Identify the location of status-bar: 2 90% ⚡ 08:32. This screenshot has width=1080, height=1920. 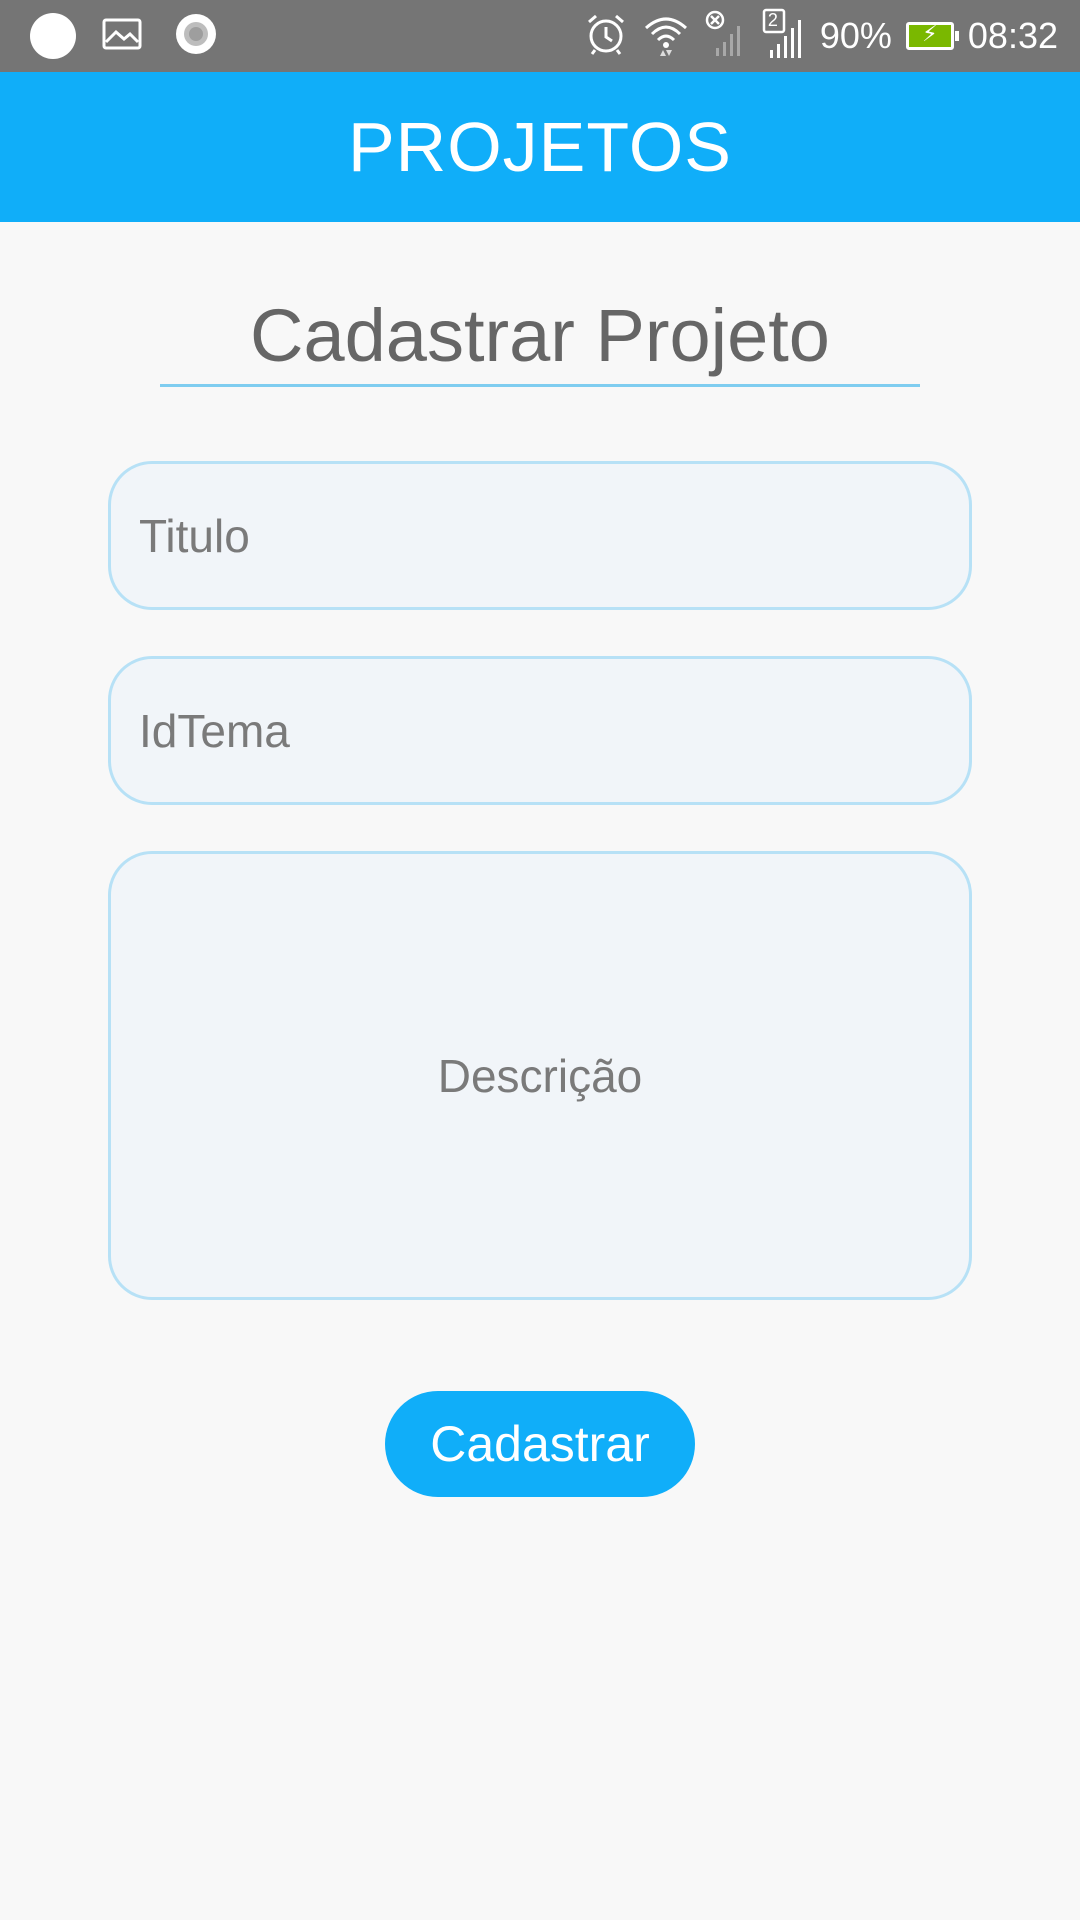
(540, 36).